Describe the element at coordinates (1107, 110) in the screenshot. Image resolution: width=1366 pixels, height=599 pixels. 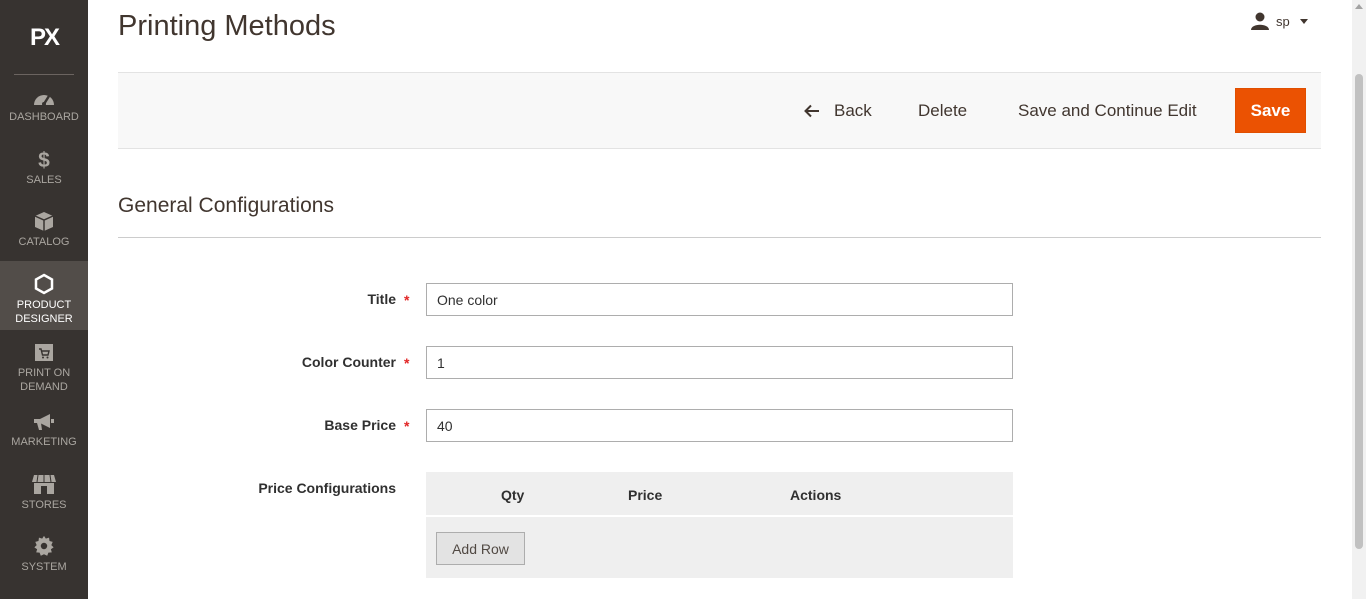
I see `save-and-continue-button: Save and Continue Edit` at that location.